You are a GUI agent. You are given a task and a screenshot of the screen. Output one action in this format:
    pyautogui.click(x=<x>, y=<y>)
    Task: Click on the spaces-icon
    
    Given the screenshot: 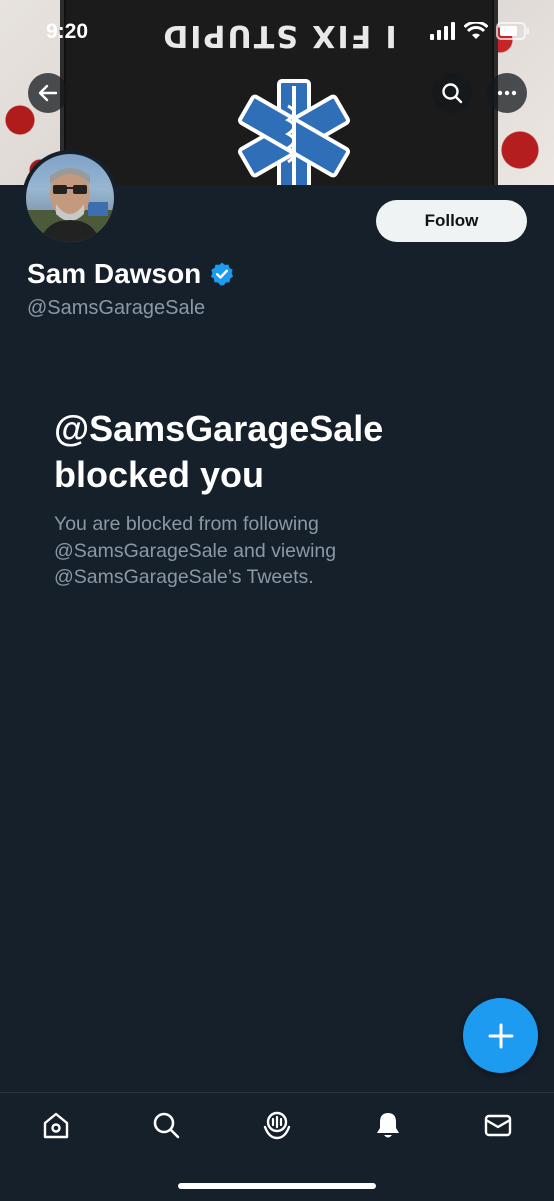 What is the action you would take?
    pyautogui.click(x=277, y=1125)
    